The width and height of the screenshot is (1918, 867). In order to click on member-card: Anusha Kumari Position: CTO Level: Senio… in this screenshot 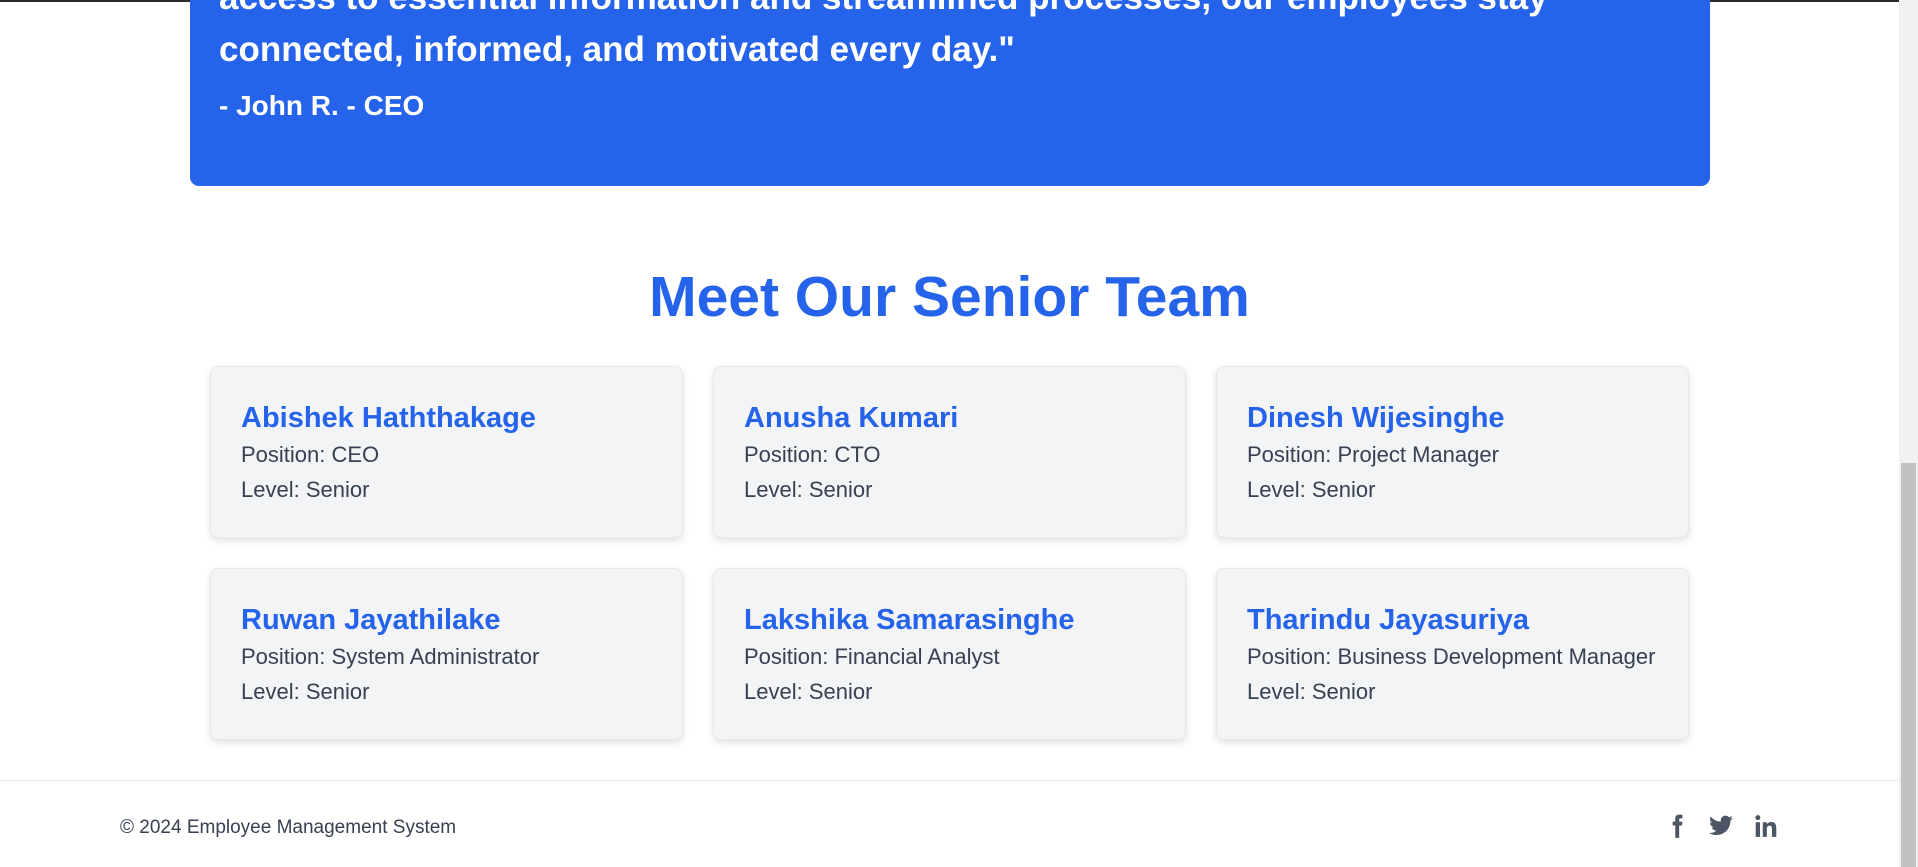, I will do `click(949, 452)`.